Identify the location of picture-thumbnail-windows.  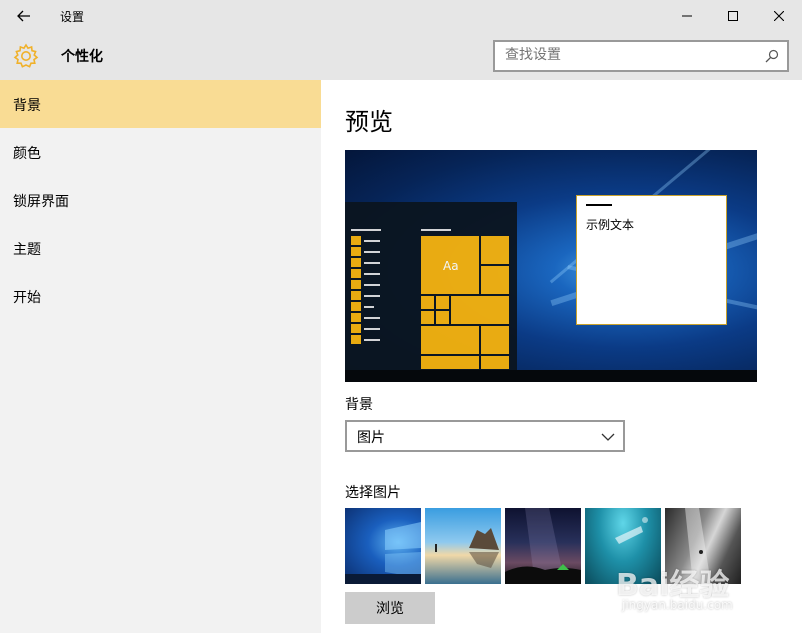
(383, 546).